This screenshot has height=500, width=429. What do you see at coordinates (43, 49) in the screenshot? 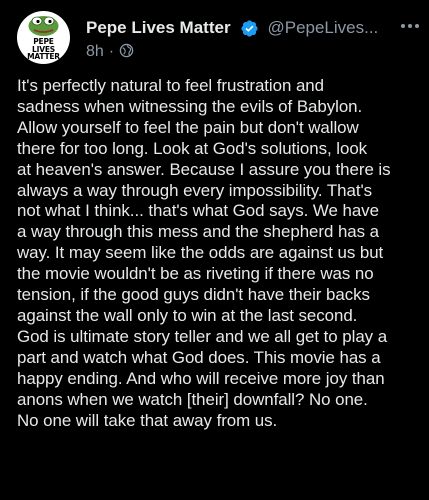
I see `avatar-caption: PEPE LIVES MATTER` at bounding box center [43, 49].